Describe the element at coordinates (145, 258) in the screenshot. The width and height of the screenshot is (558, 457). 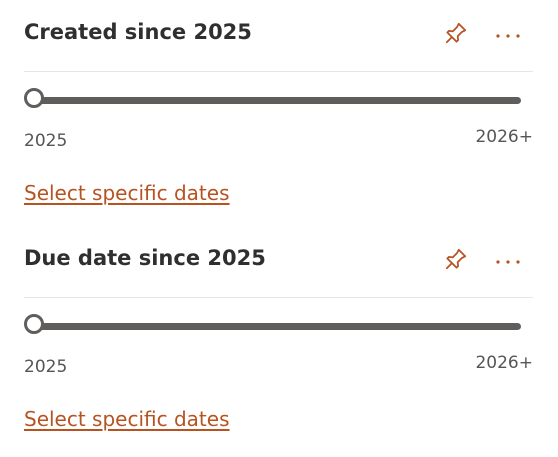
I see `filter-title: Due date since 2025` at that location.